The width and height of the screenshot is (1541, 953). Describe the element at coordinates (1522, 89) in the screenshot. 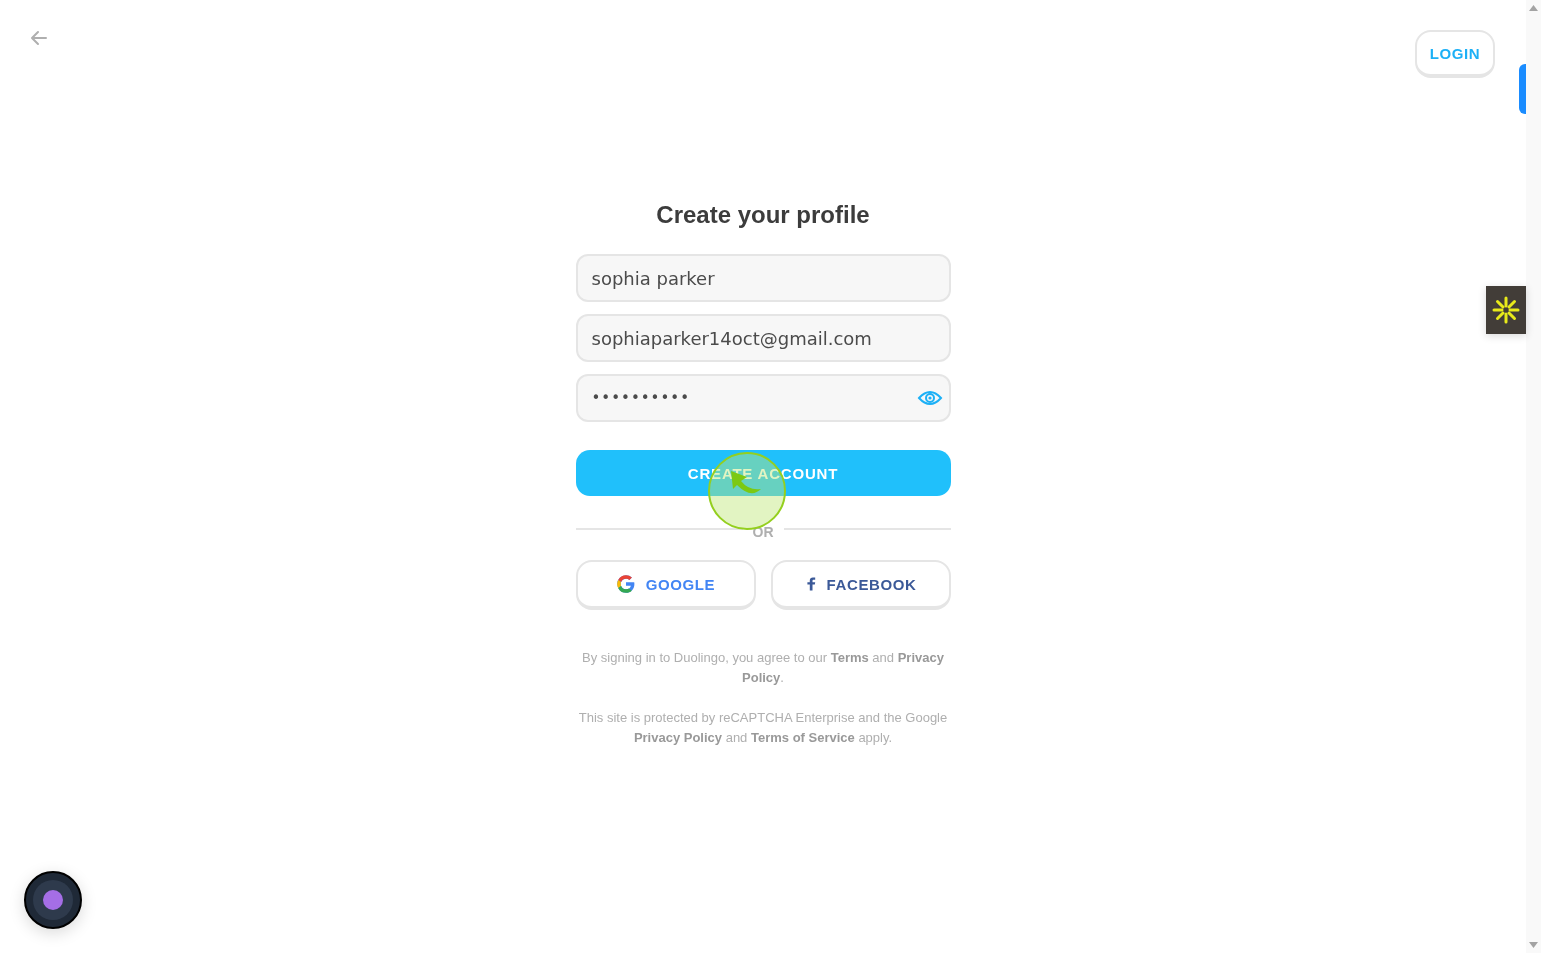

I see `side-tab` at that location.